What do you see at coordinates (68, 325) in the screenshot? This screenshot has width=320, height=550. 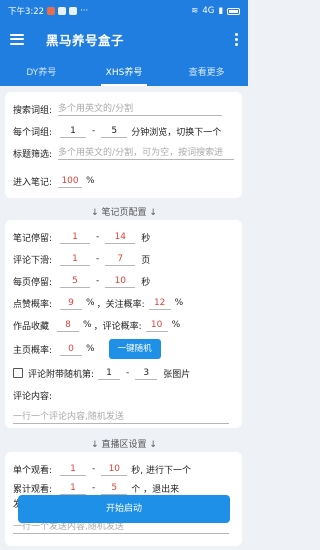 I see `collect-rate-input: 8` at bounding box center [68, 325].